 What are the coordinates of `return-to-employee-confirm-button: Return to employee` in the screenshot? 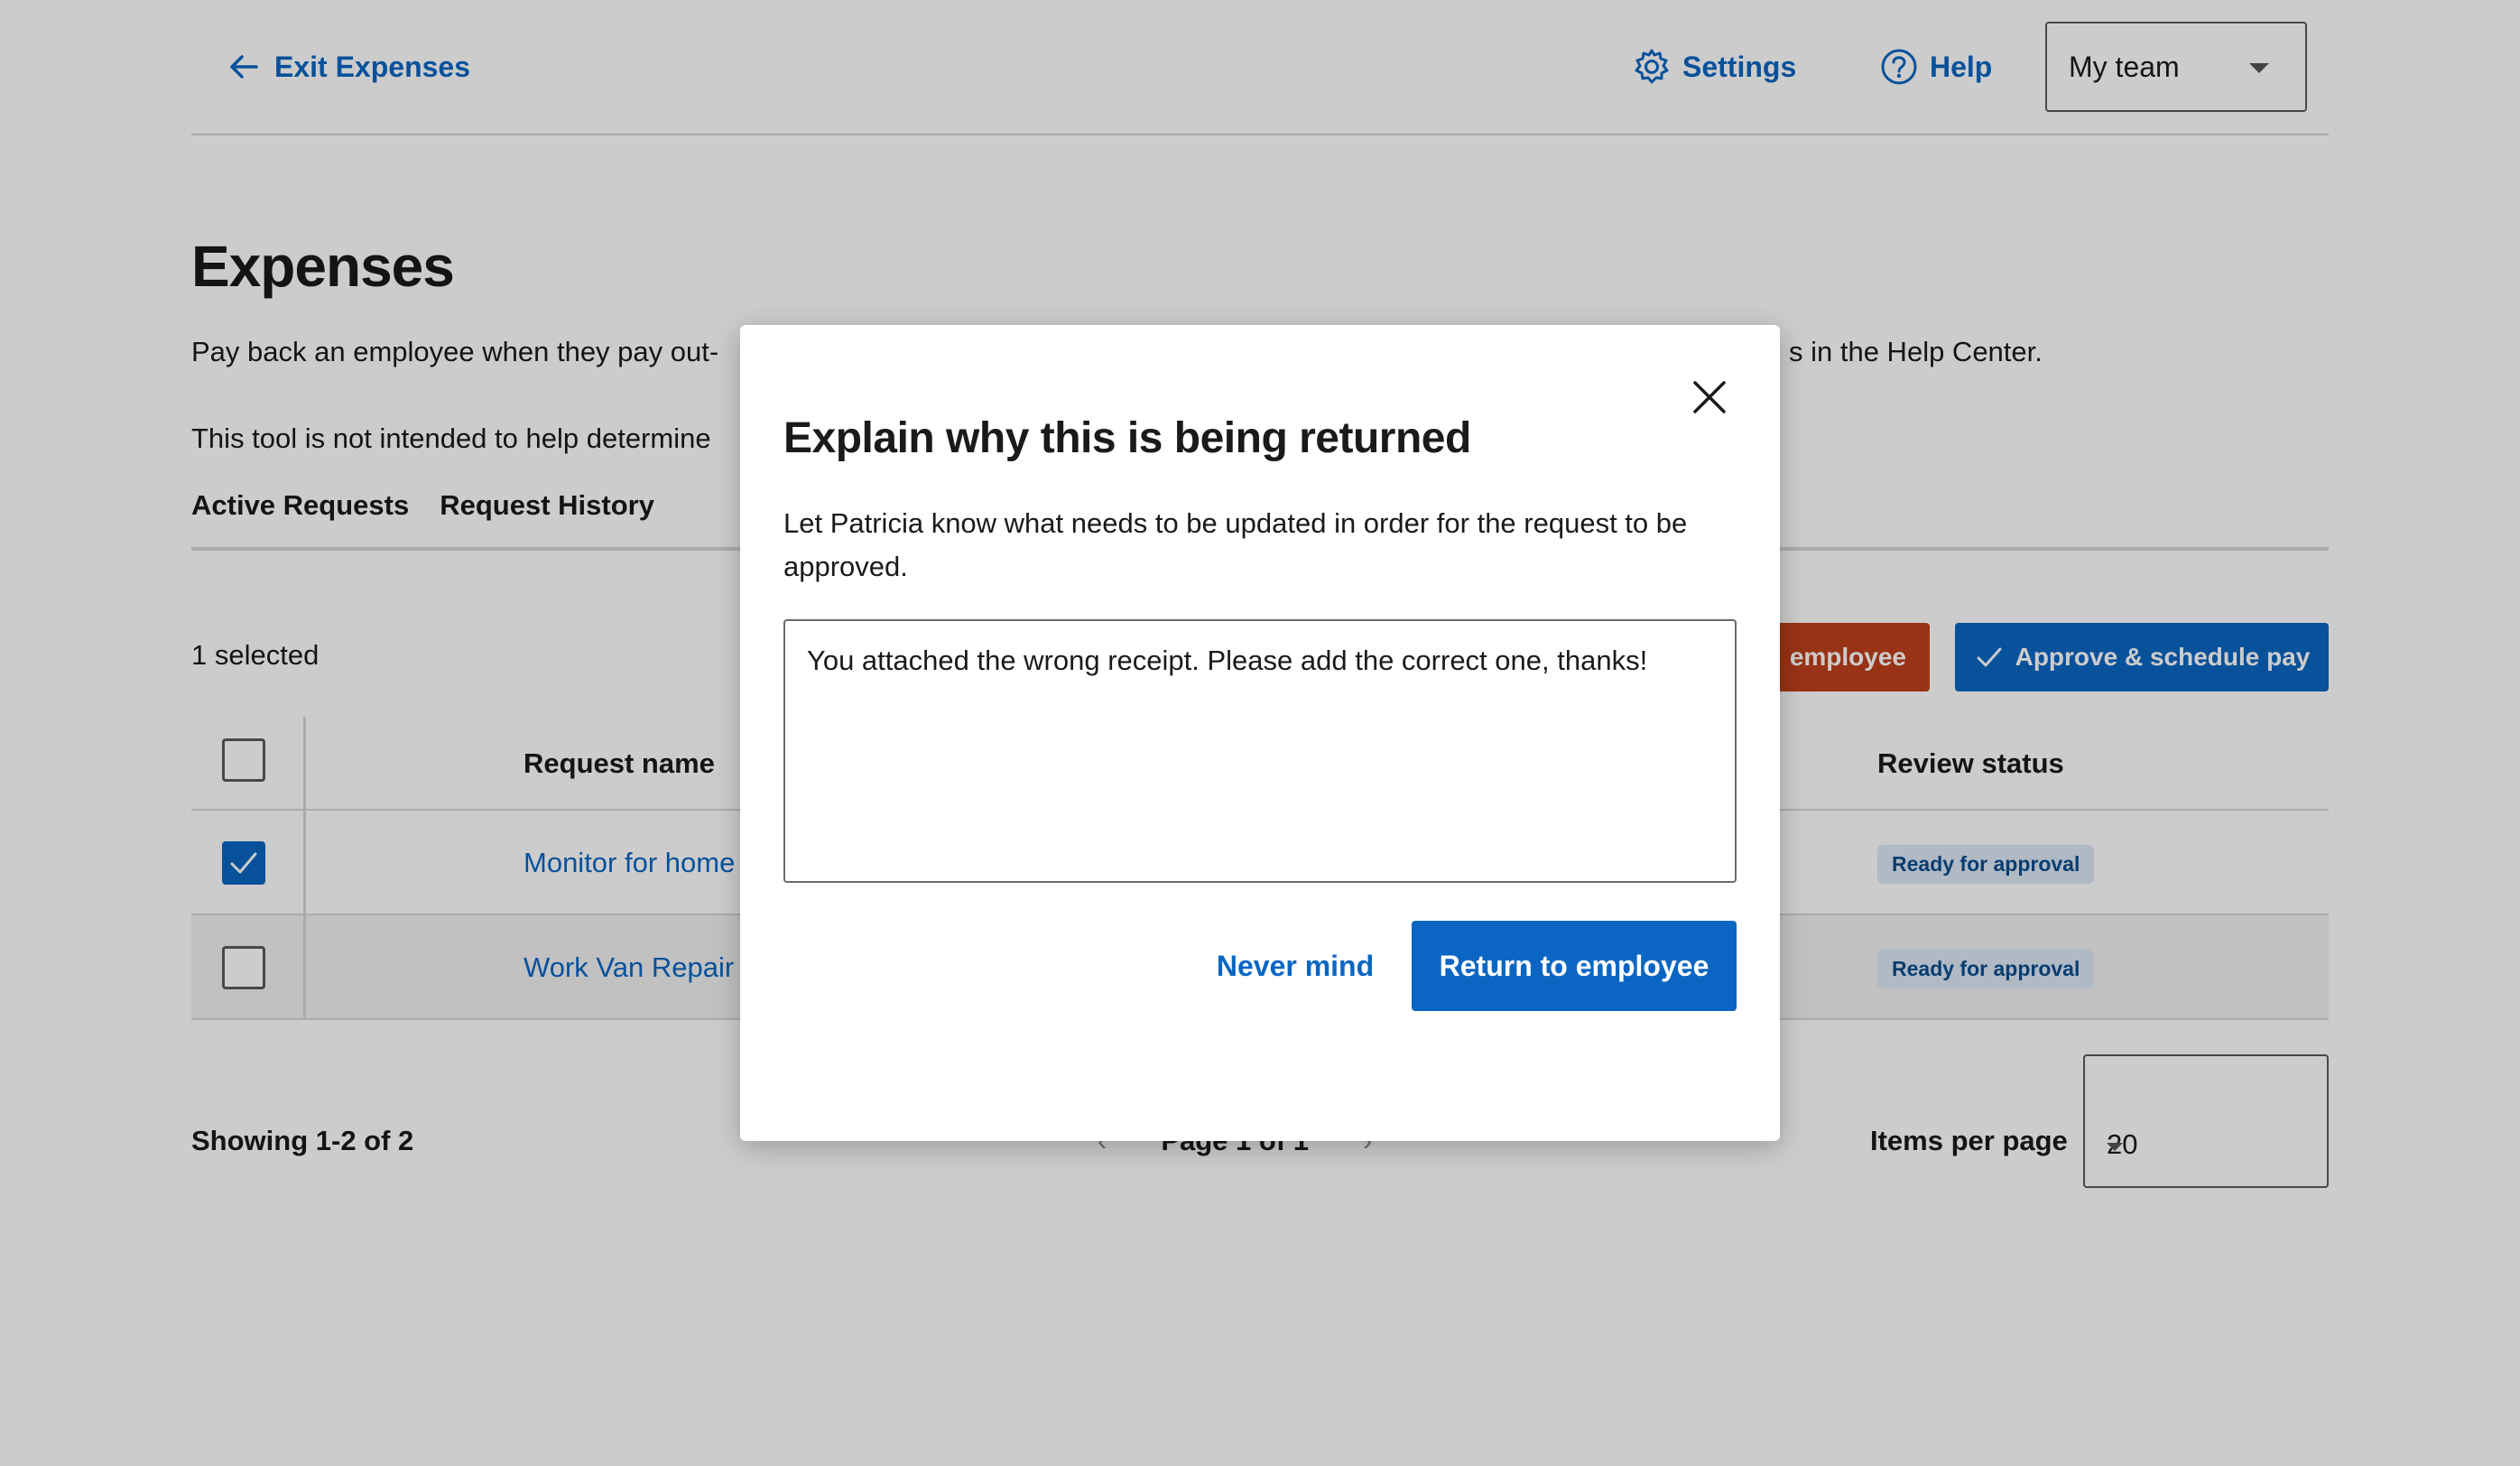 It's located at (1574, 966).